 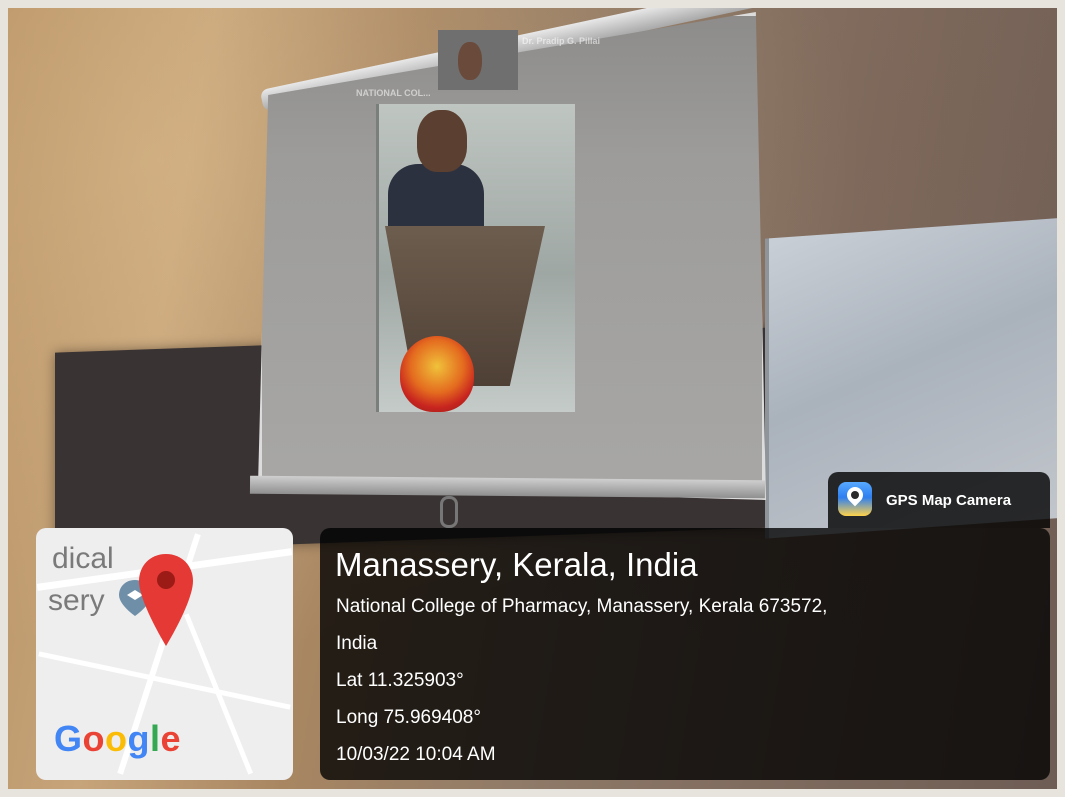 What do you see at coordinates (400, 680) in the screenshot?
I see `latitude-text: Lat 11.325903°` at bounding box center [400, 680].